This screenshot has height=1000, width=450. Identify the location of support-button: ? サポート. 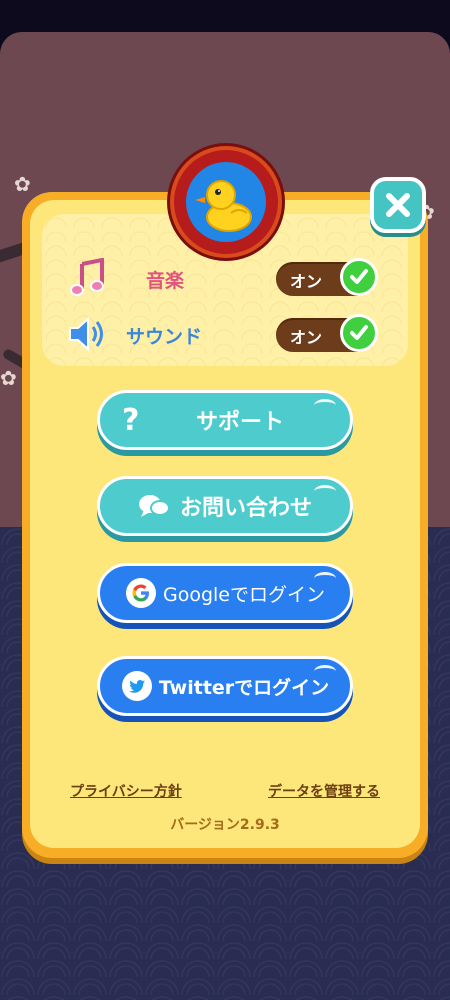
(225, 420).